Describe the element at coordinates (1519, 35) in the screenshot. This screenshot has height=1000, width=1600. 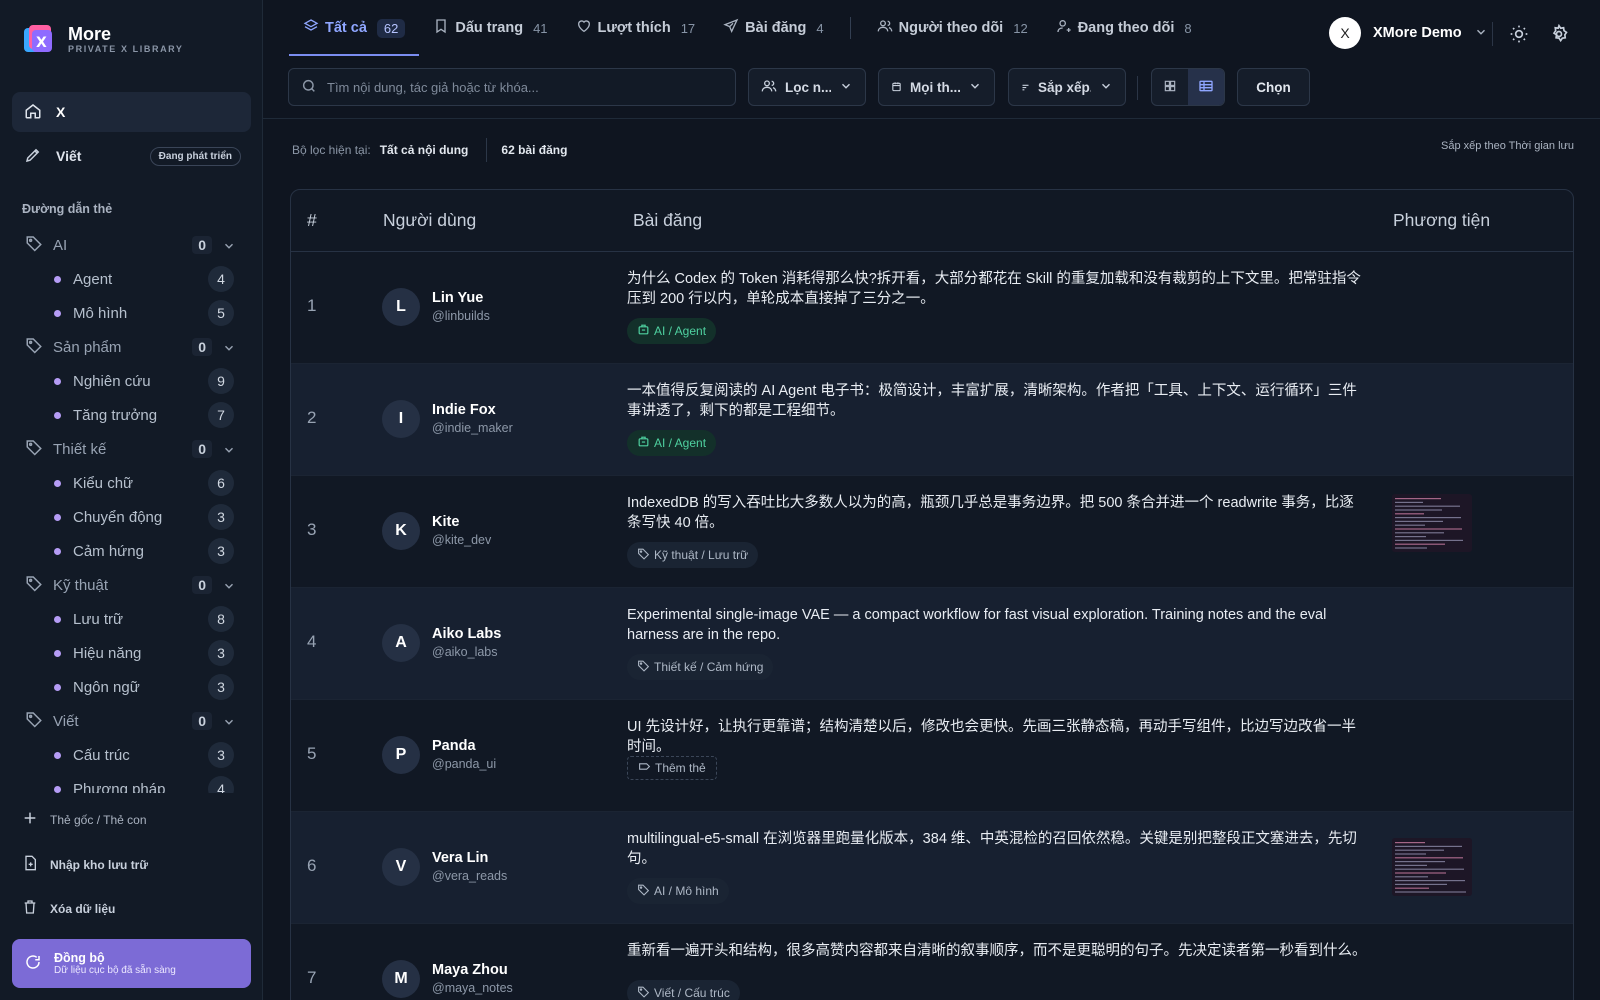
I see `sun-icon` at that location.